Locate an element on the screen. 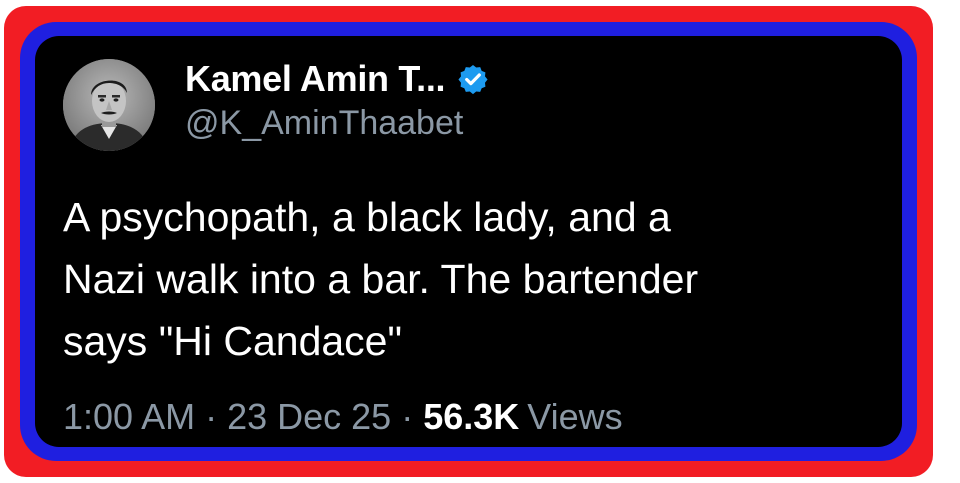 Image resolution: width=960 pixels, height=483 pixels. tweet-meta: 1:00 AM · 23 Dec 25 · 56.3K Views is located at coordinates (343, 417).